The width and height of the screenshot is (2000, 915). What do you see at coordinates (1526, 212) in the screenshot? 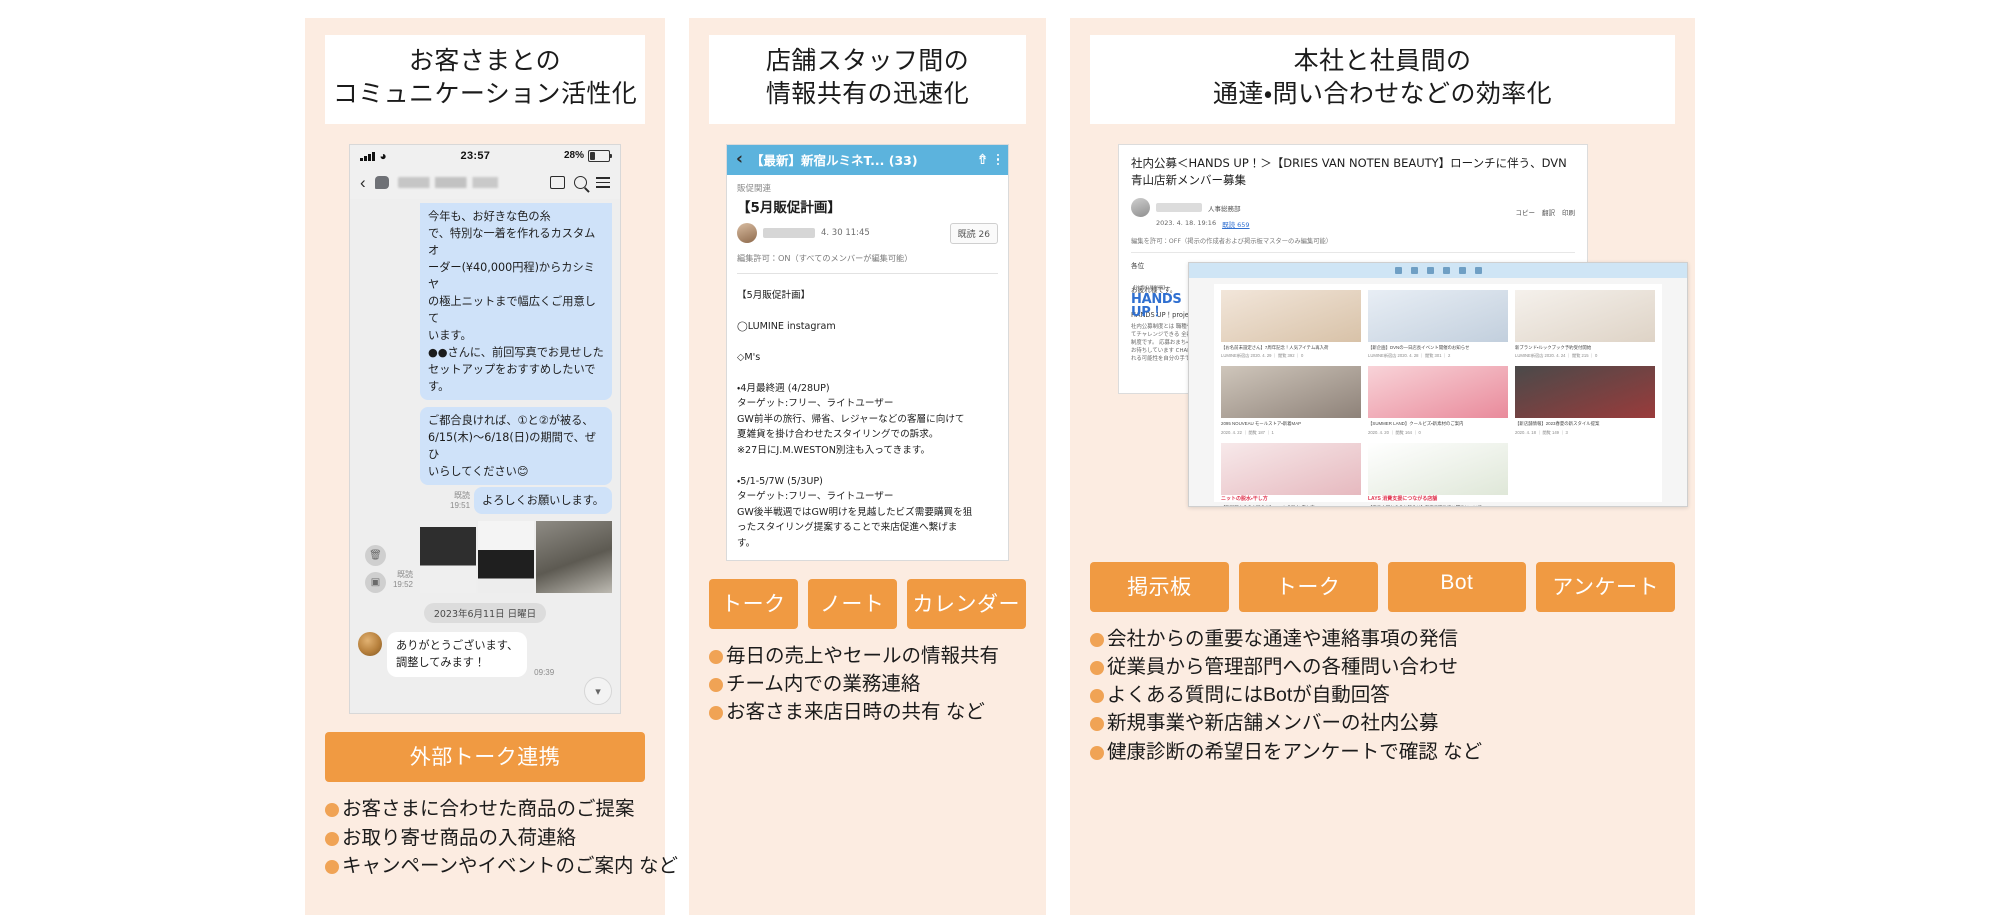
I see `copy-button: コピー` at bounding box center [1526, 212].